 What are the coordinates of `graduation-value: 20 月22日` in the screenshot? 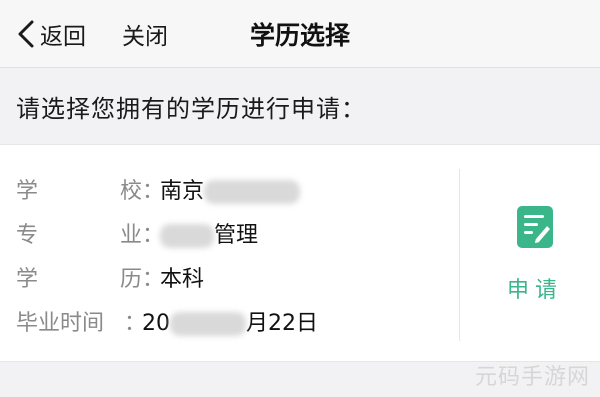 It's located at (230, 323).